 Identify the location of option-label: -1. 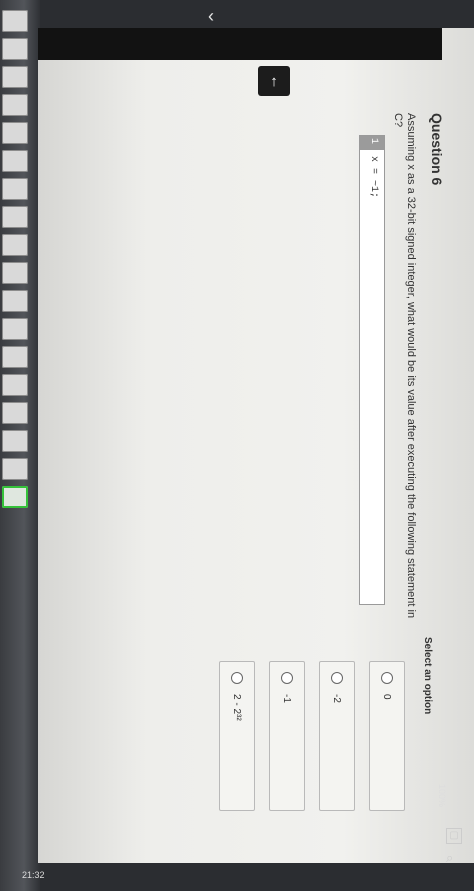
(287, 698).